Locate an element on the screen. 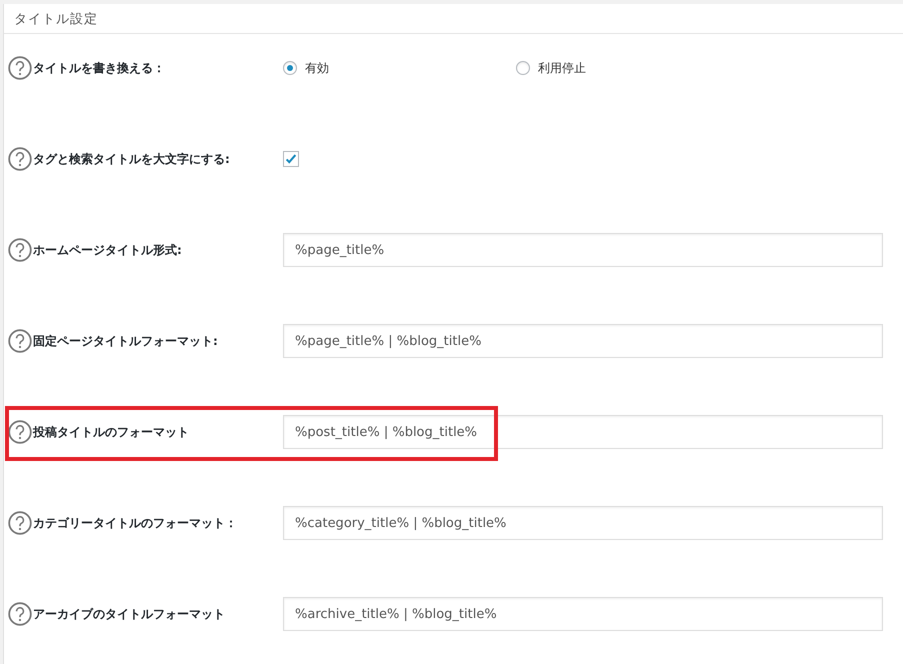 Image resolution: width=903 pixels, height=664 pixels. radio-option: 利用停止 is located at coordinates (632, 68).